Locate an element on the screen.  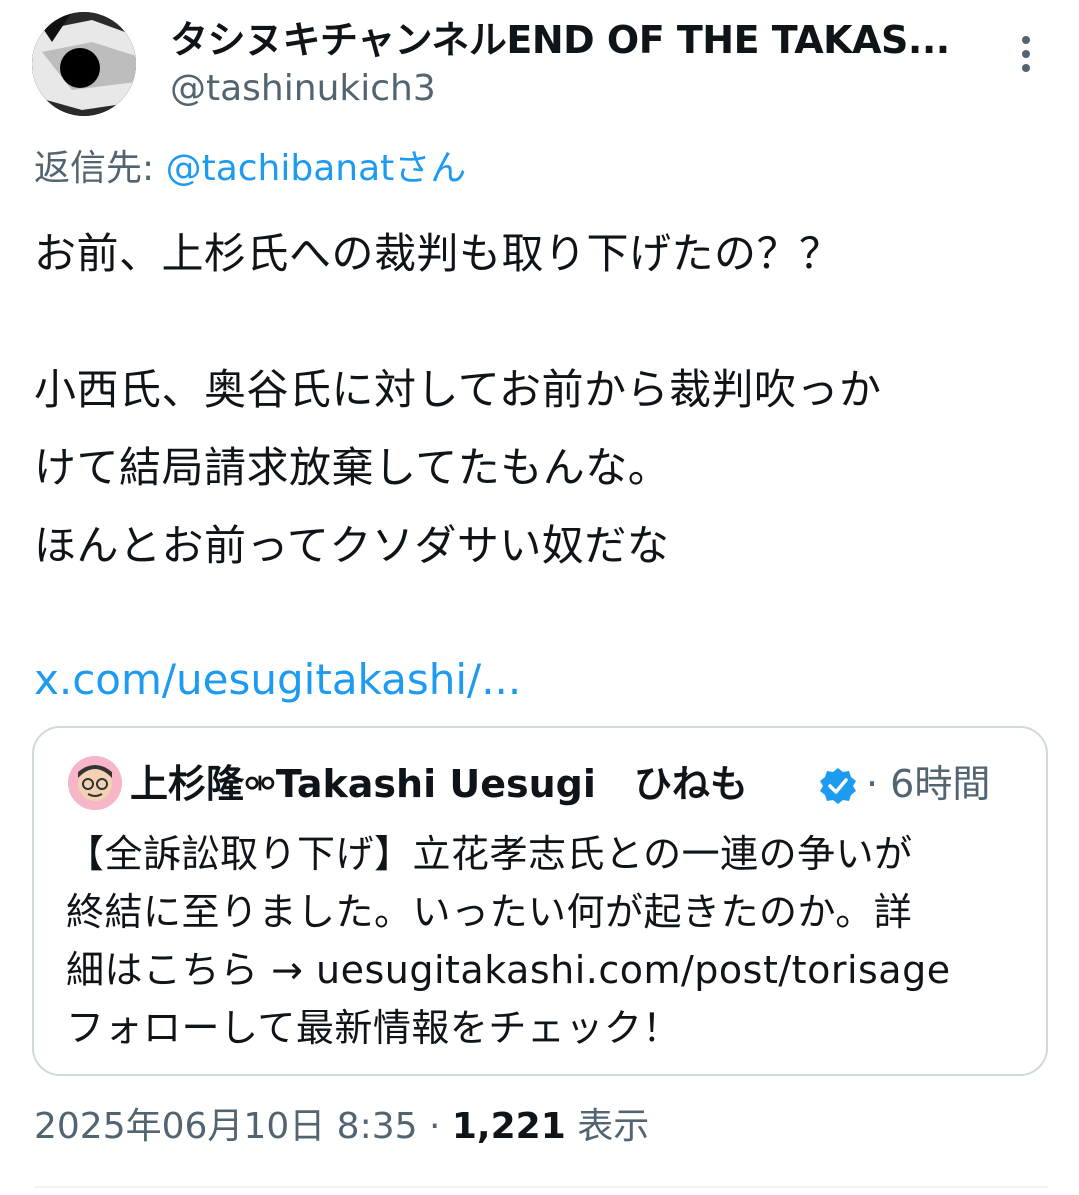
tweet-datetime: 2025年06月10日 8:35 is located at coordinates (226, 1126).